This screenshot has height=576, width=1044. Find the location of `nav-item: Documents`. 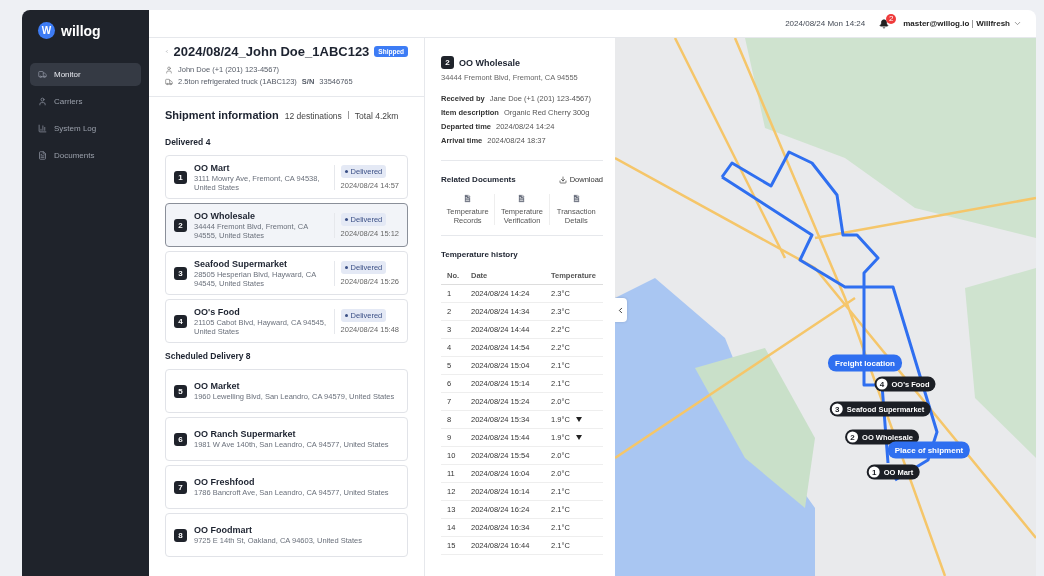

nav-item: Documents is located at coordinates (85, 155).